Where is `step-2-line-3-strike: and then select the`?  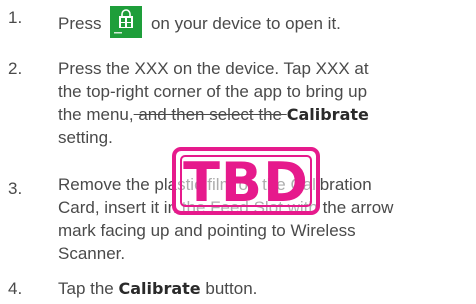 step-2-line-3-strike: and then select the is located at coordinates (210, 114).